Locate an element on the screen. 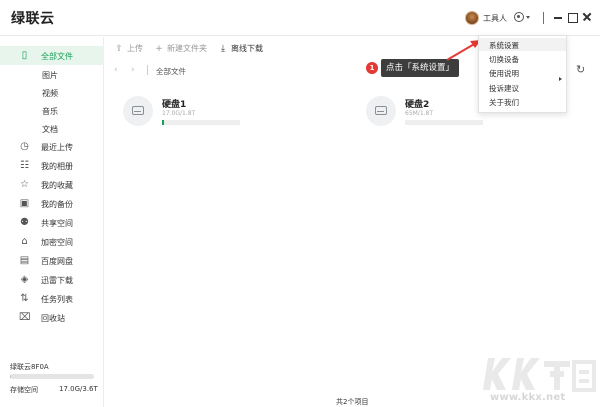 The image size is (600, 407). upload-button: ⇪ 上传 is located at coordinates (128, 48).